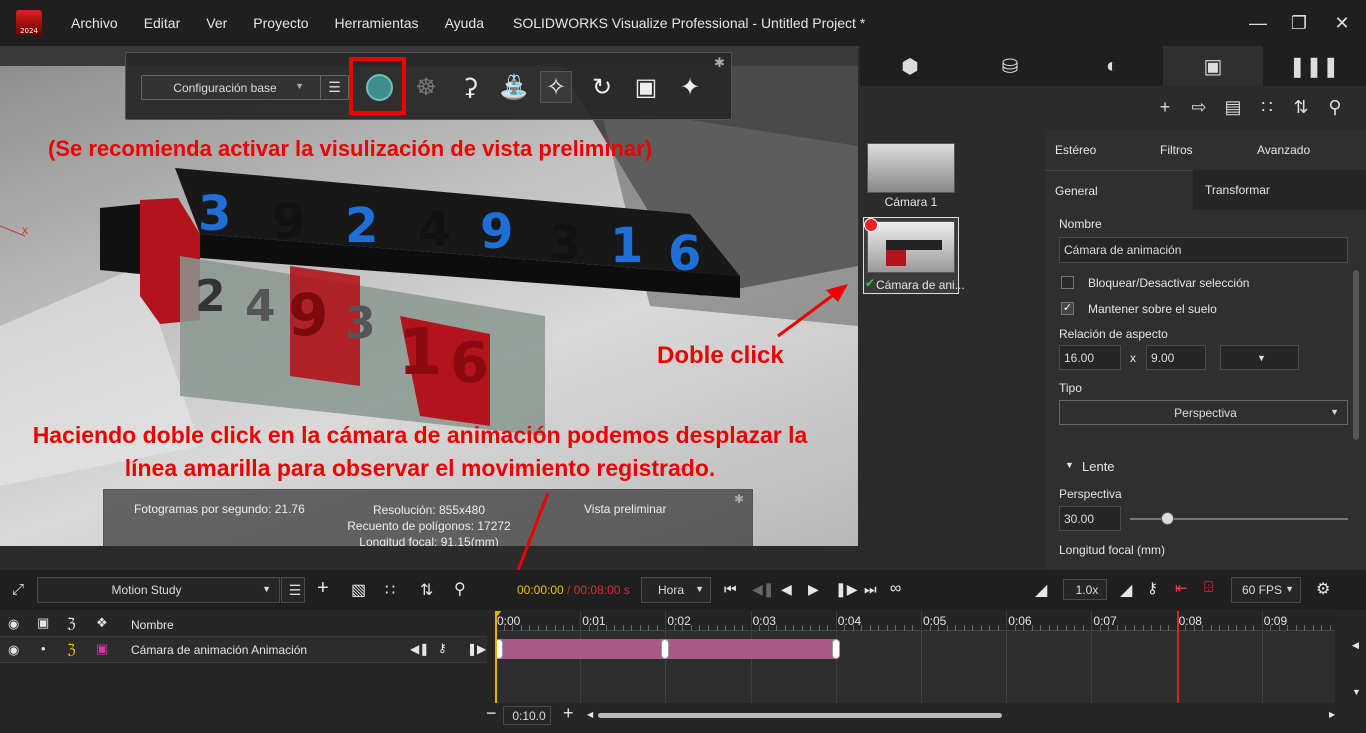  What do you see at coordinates (676, 590) in the screenshot?
I see `time-unit-select: Hora ▼` at bounding box center [676, 590].